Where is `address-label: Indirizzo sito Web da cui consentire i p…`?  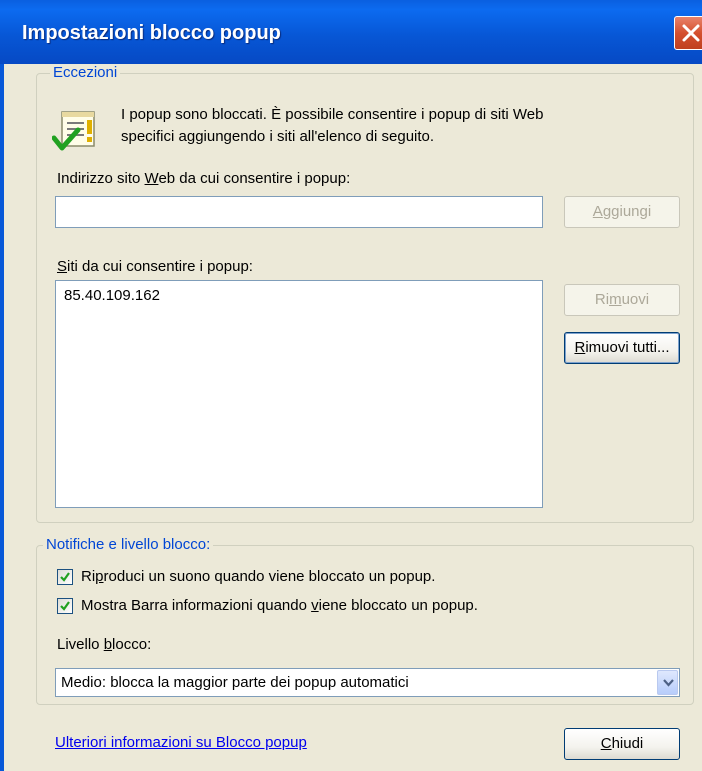
address-label: Indirizzo sito Web da cui consentire i p… is located at coordinates (204, 178).